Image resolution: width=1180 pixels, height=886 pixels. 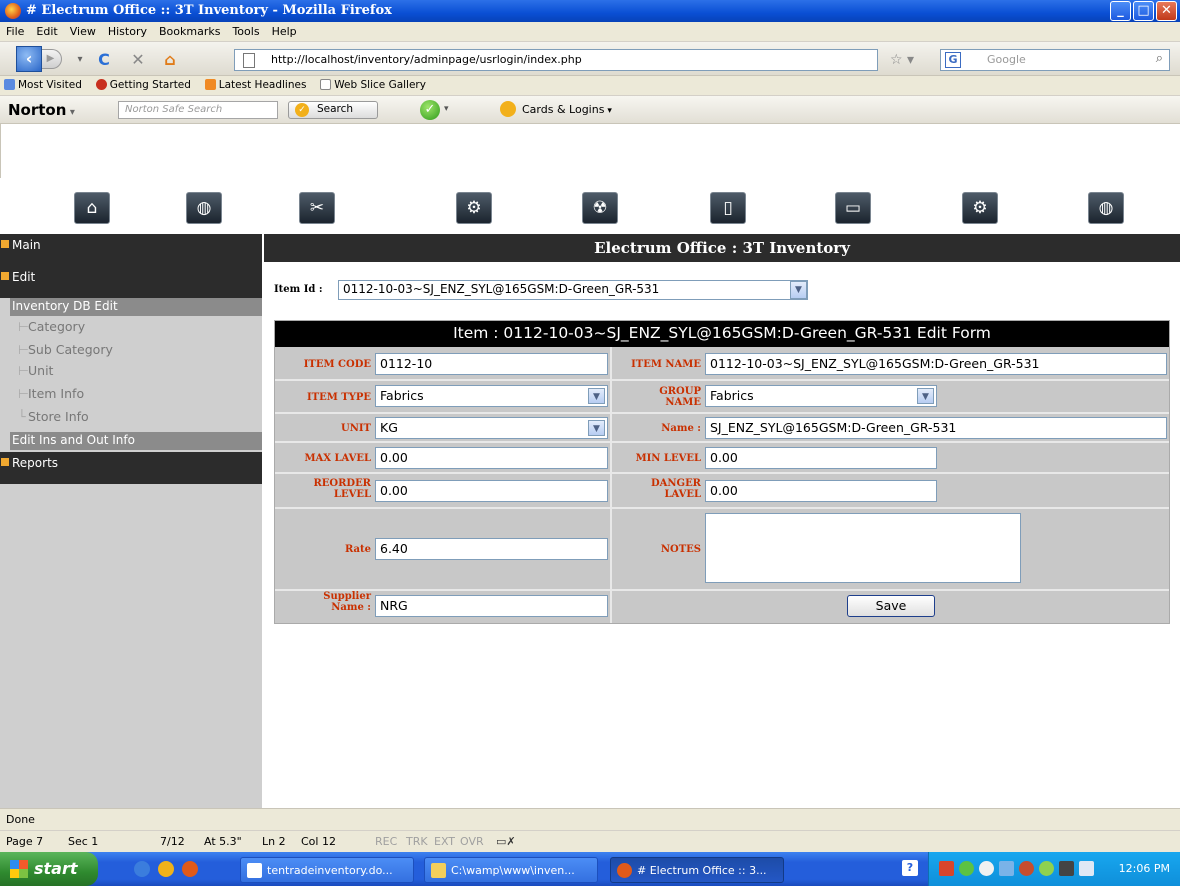 I want to click on sidebar-edit-ins-out: Edit Ins and Out Info, so click(x=136, y=441).